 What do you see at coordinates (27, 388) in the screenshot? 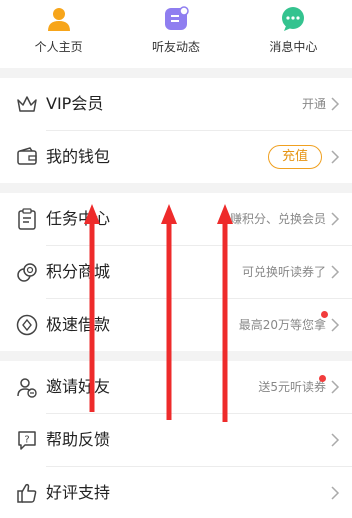
I see `invite-user-icon` at bounding box center [27, 388].